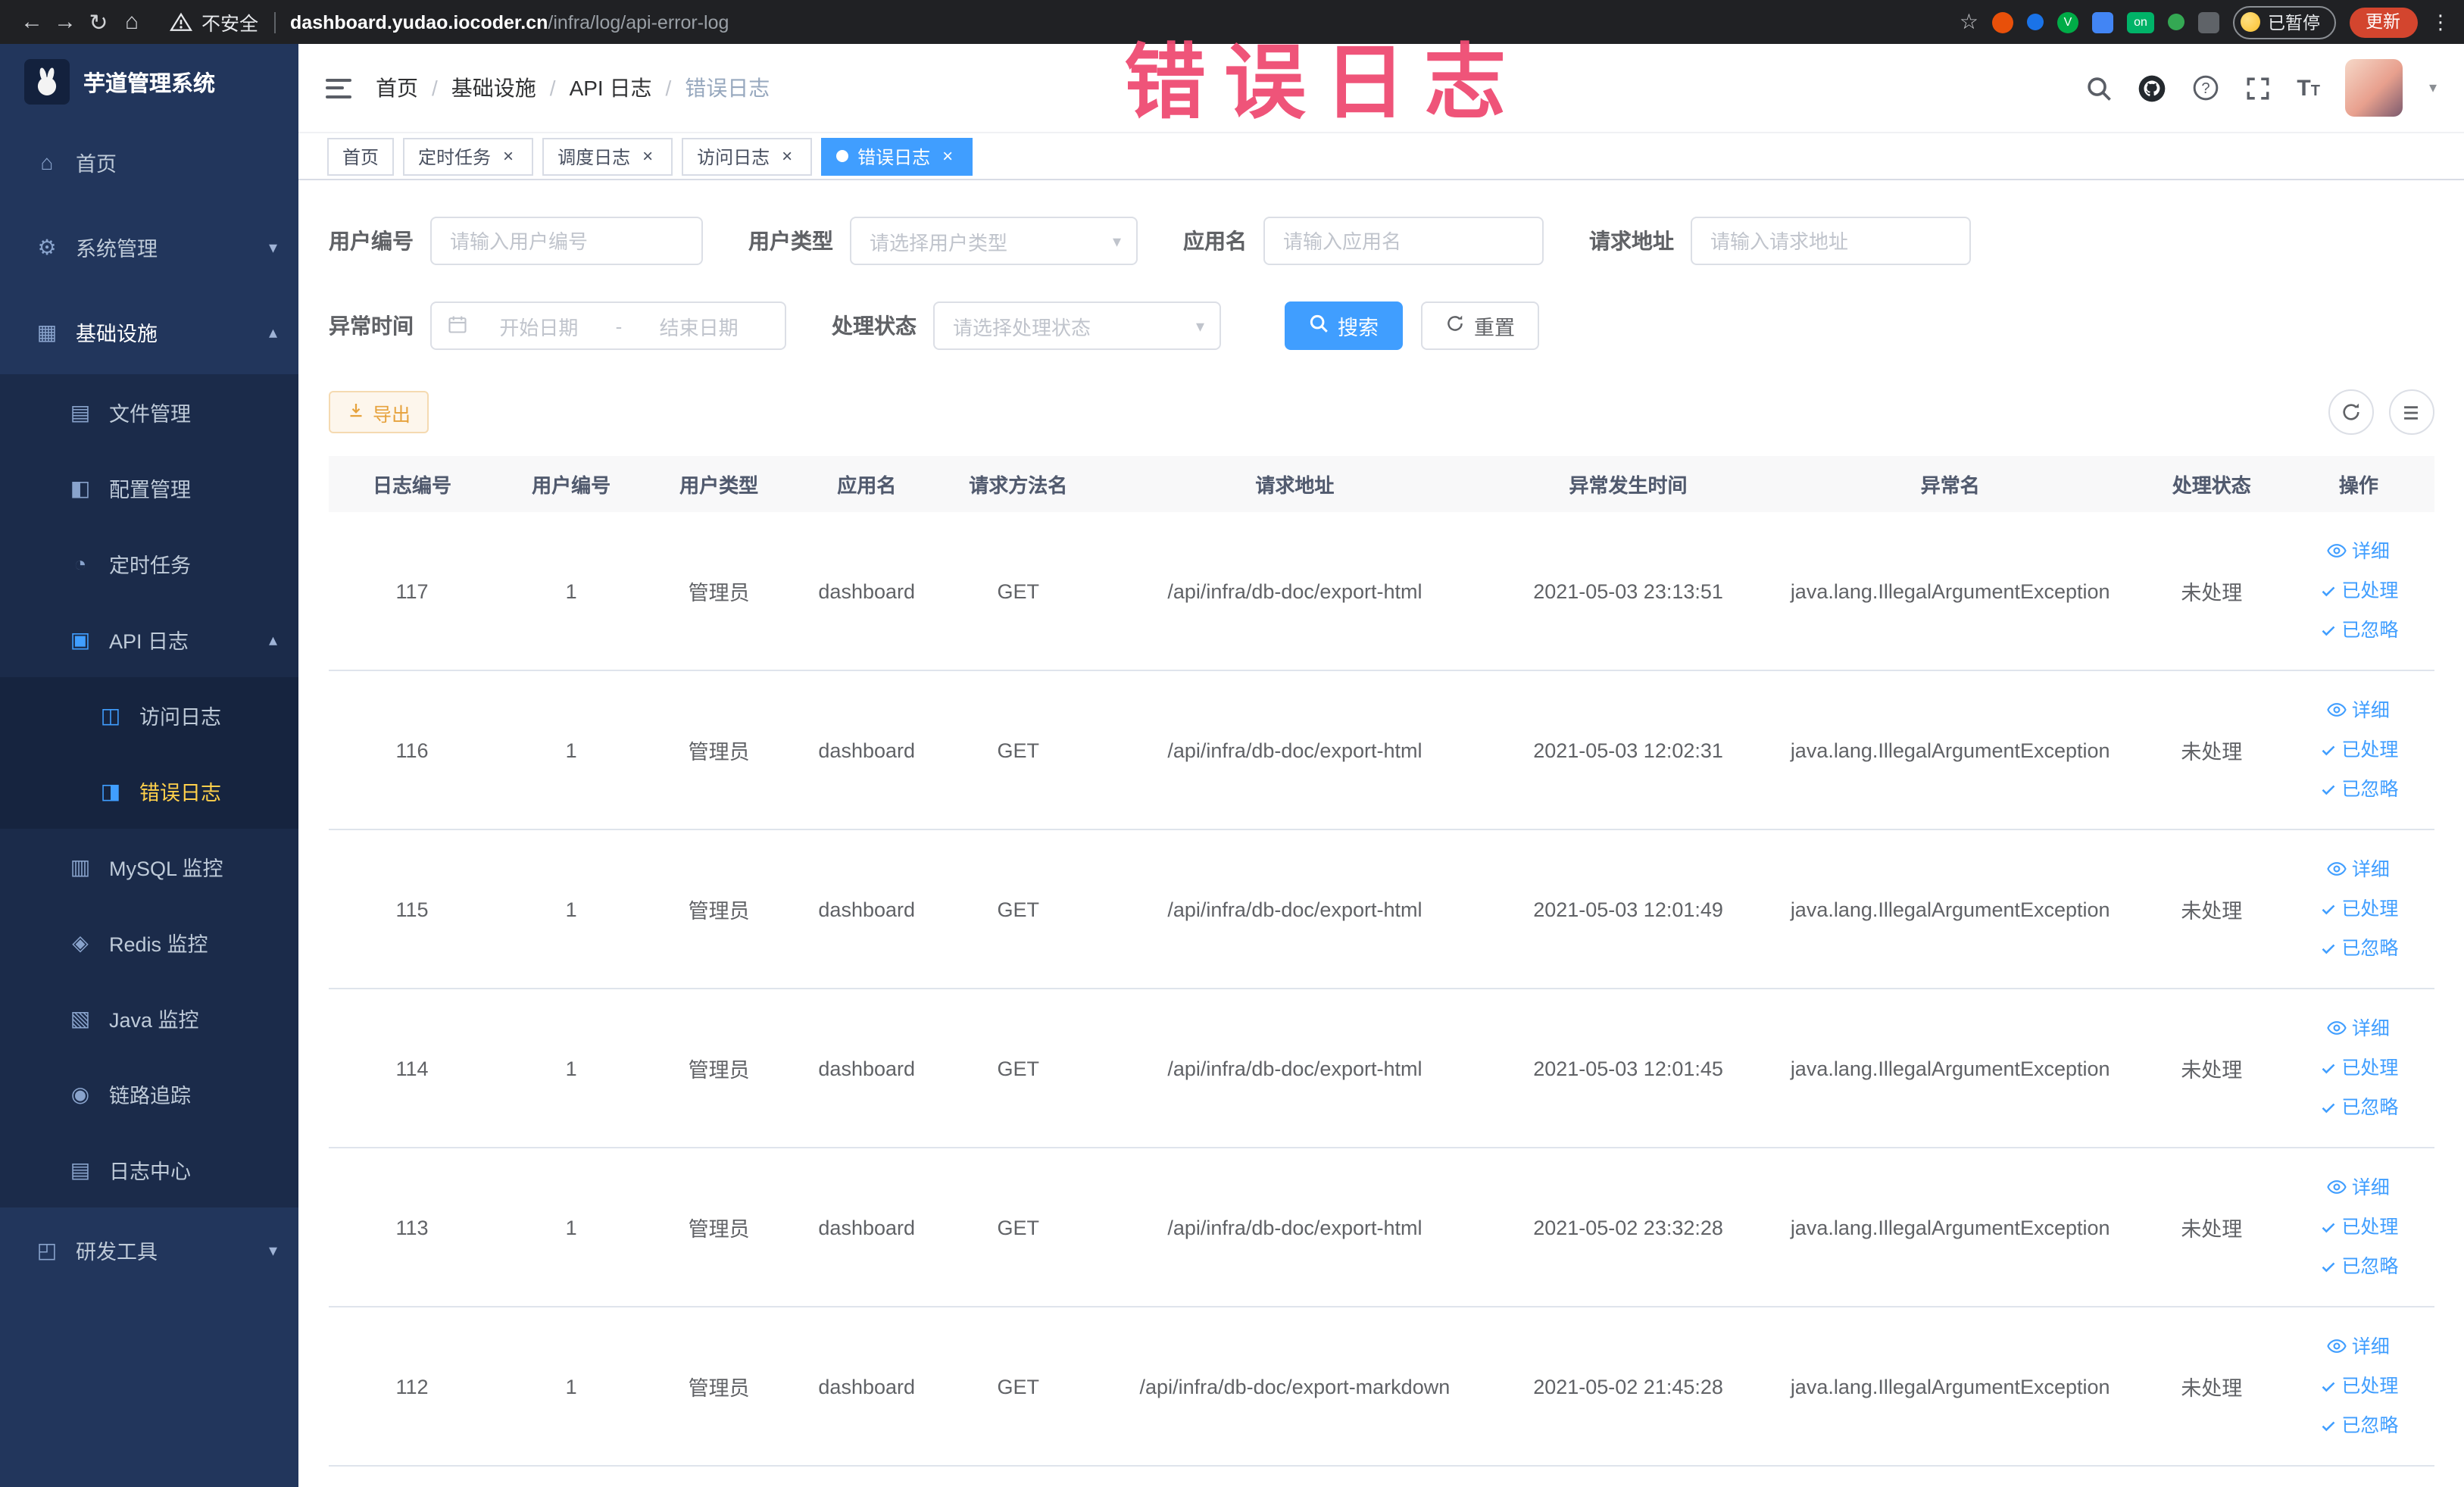 This screenshot has width=2464, height=1487. I want to click on exception-name-cell: java.lang.IllegalArgumentException, so click(1950, 1387).